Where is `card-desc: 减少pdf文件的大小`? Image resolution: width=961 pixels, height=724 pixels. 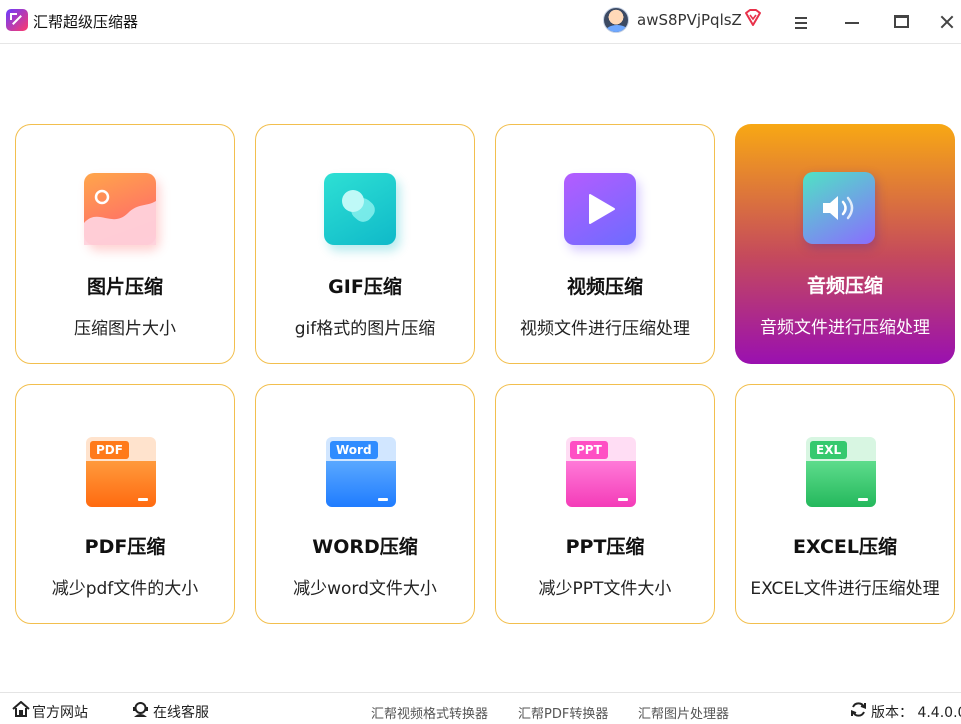 card-desc: 减少pdf文件的大小 is located at coordinates (125, 589).